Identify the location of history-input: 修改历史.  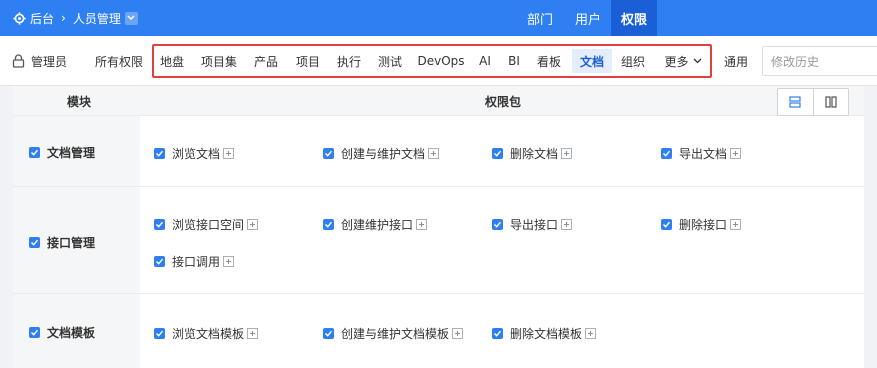
(819, 61).